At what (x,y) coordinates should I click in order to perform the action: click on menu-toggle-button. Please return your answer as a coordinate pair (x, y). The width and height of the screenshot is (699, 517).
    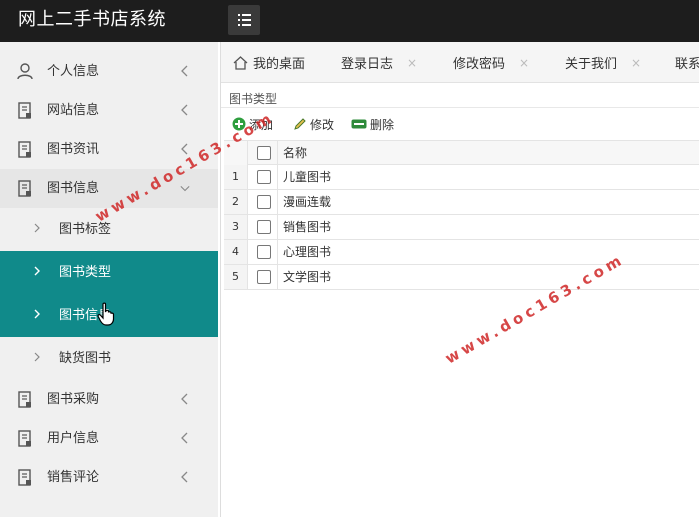
    Looking at the image, I should click on (244, 20).